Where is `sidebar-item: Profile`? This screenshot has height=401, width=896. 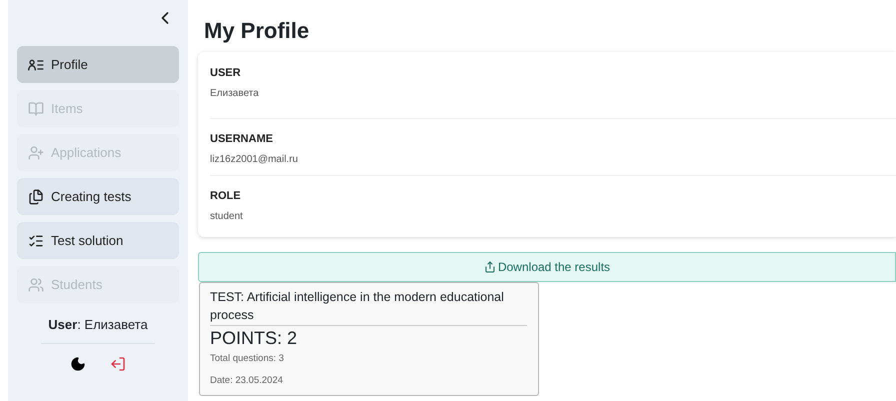 sidebar-item: Profile is located at coordinates (98, 64).